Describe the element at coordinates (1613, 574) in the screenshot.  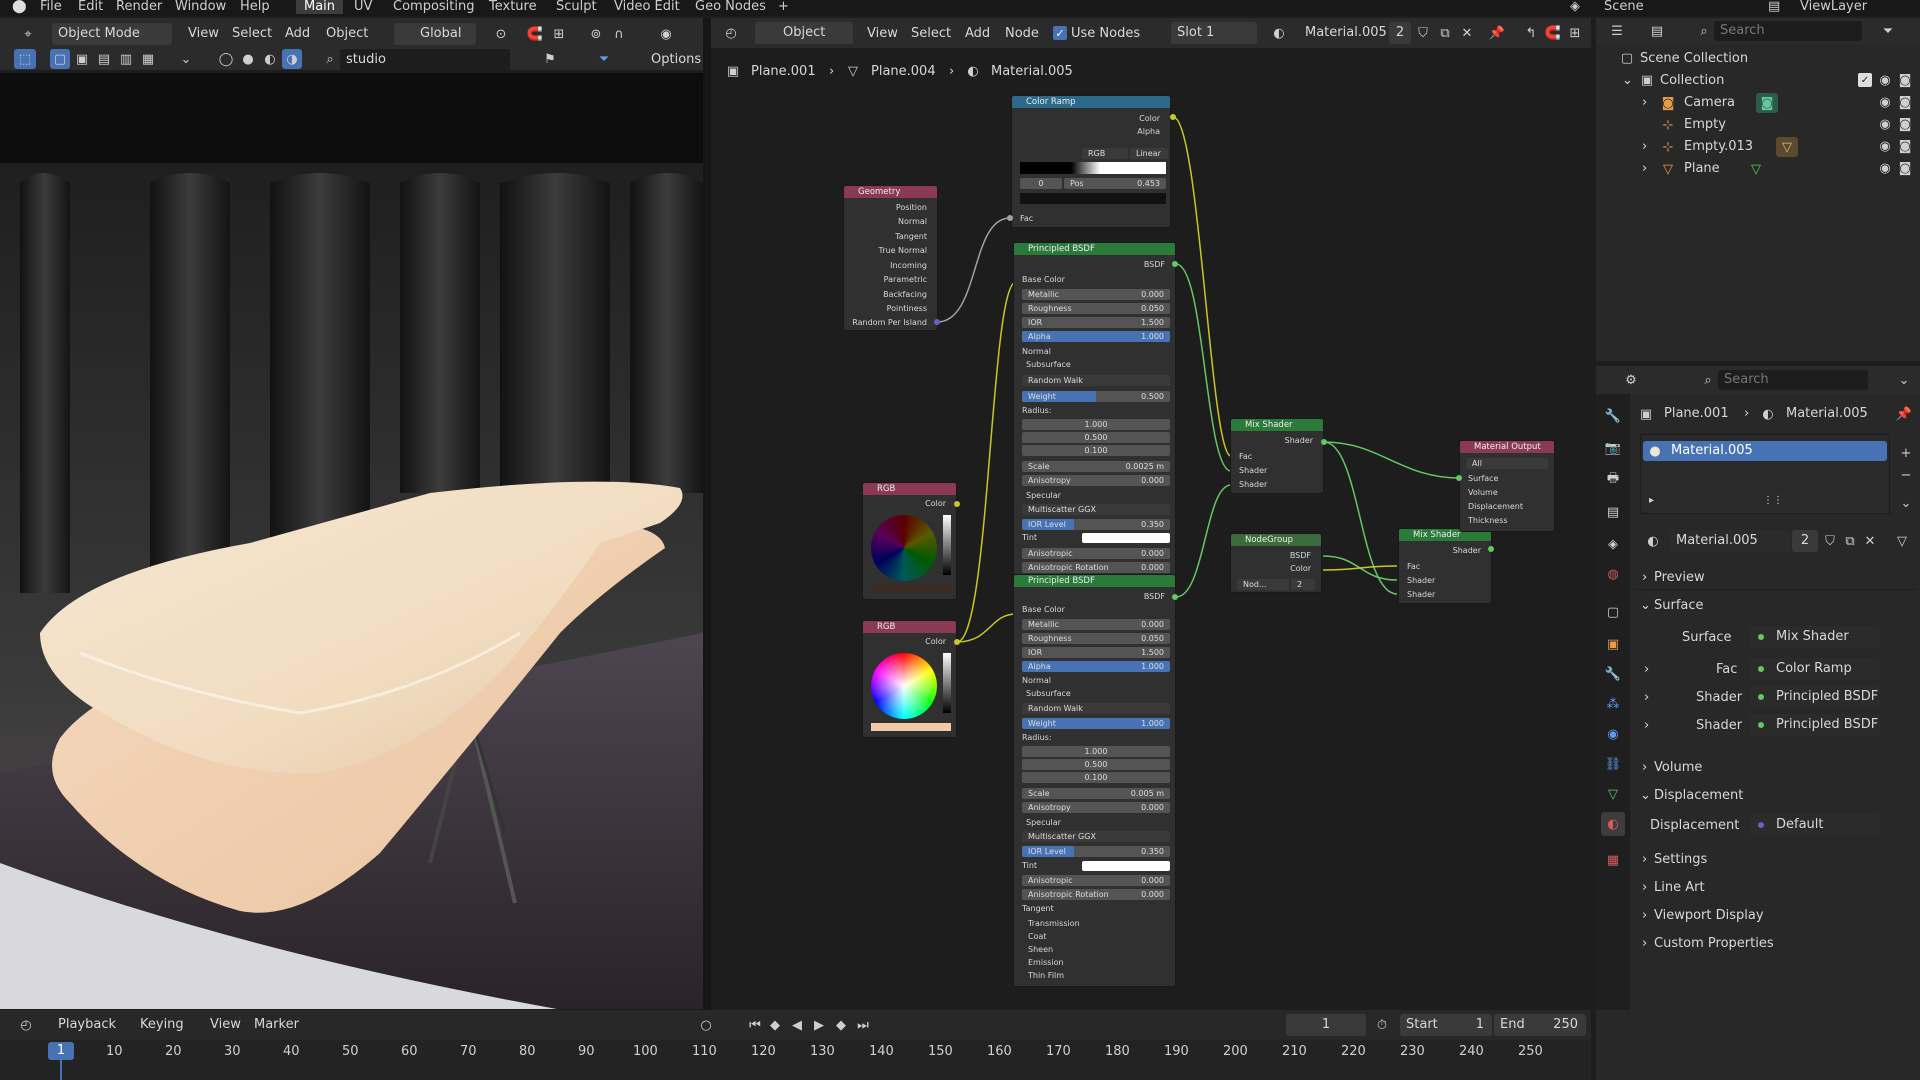
I see `world-tab-icon: ◍` at that location.